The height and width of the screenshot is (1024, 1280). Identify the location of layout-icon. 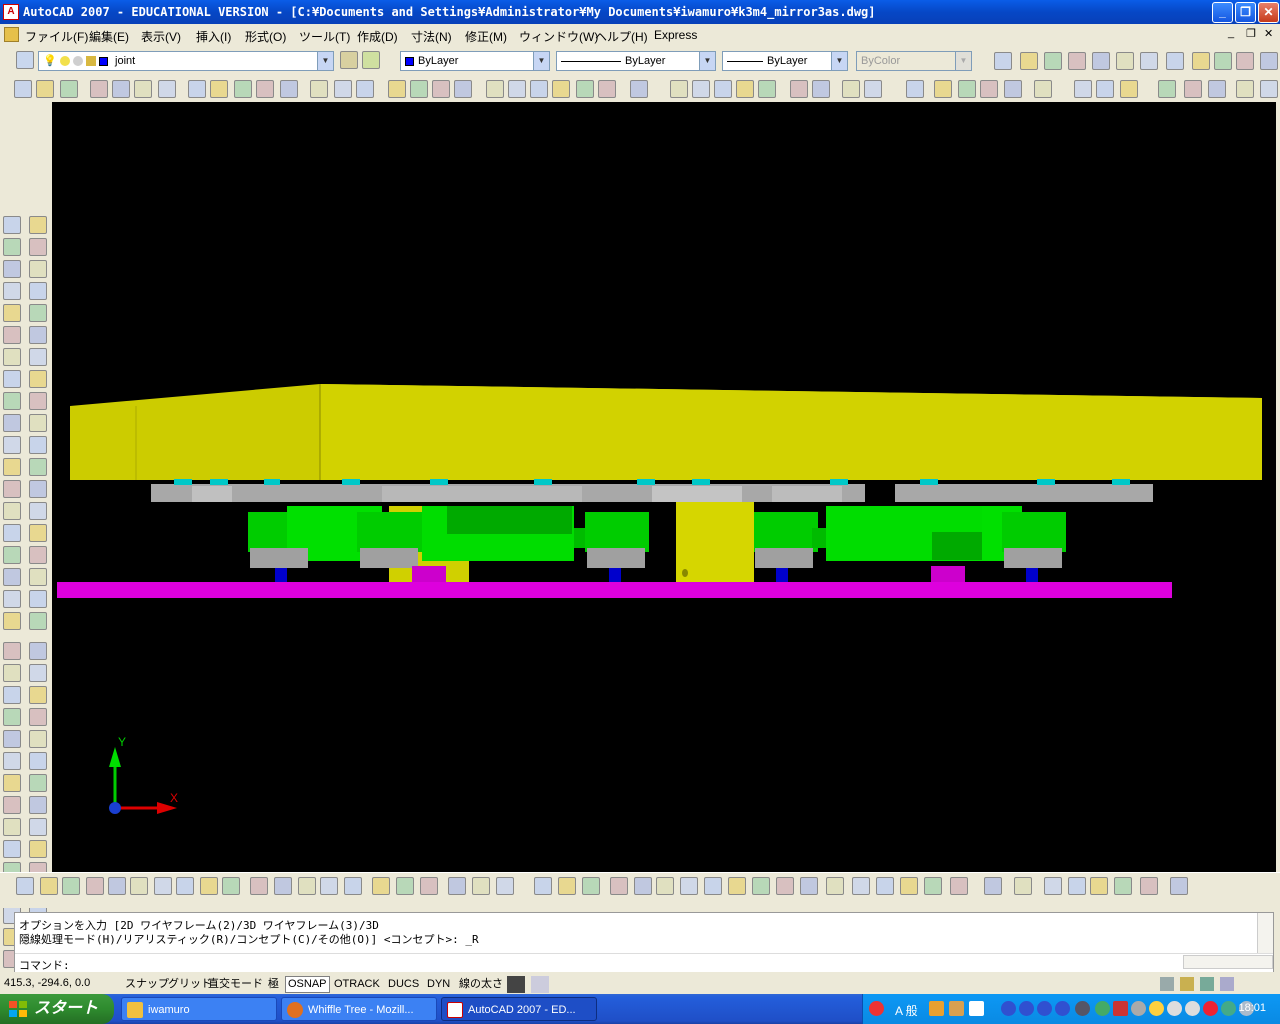
(540, 984).